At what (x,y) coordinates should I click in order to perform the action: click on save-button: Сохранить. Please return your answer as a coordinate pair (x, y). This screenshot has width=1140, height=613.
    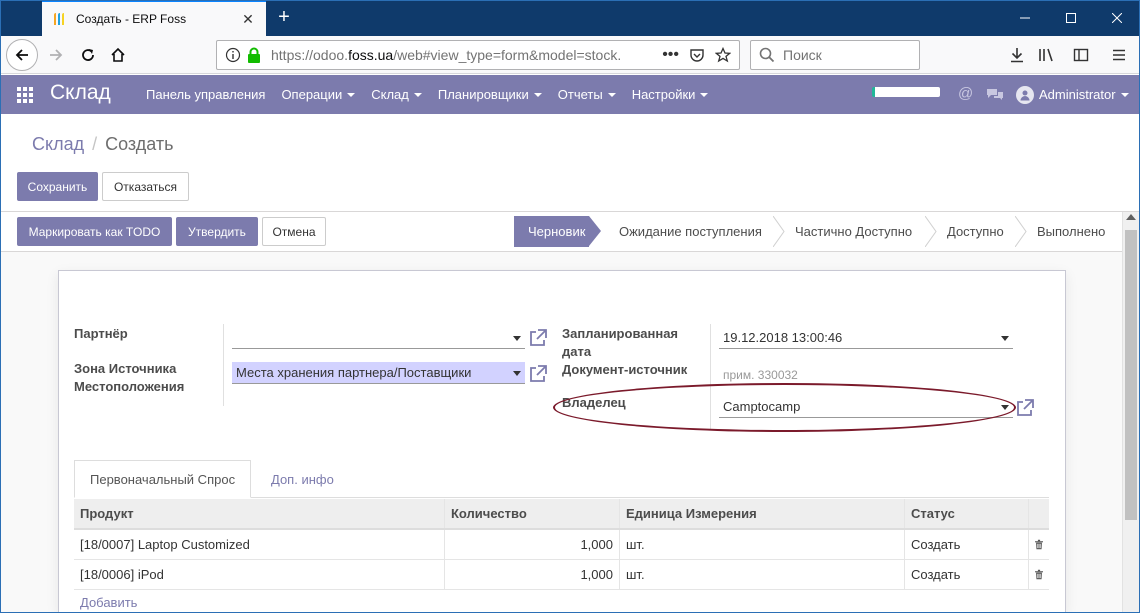
    Looking at the image, I should click on (57, 186).